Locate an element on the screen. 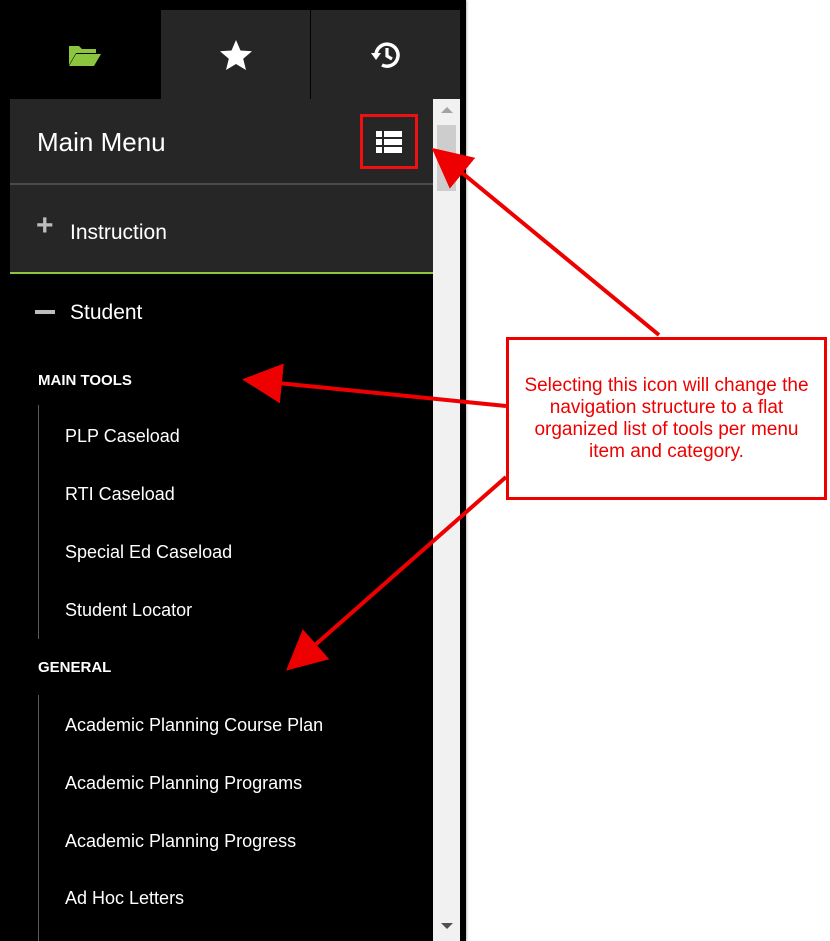 This screenshot has width=830, height=941. tool-item: Ad Hoc Letters is located at coordinates (124, 898).